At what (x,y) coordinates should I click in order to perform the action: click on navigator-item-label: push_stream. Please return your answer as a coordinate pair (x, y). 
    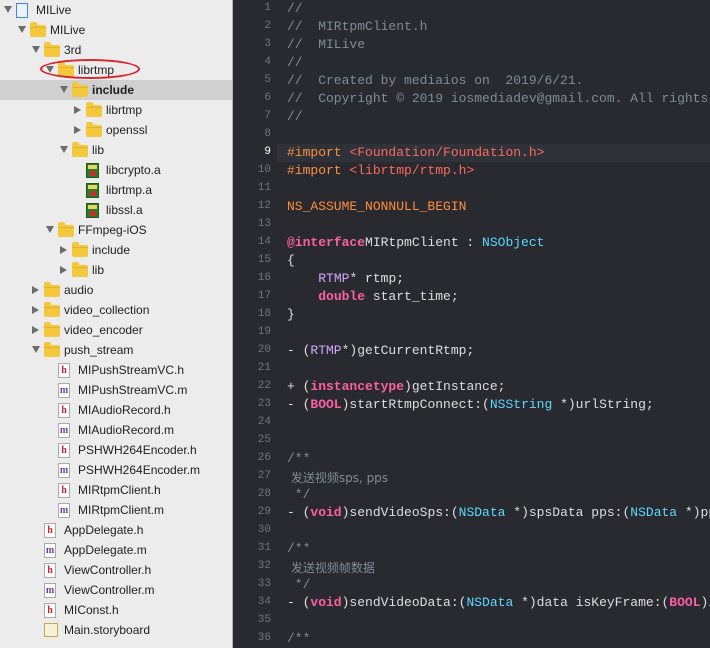
    Looking at the image, I should click on (99, 350).